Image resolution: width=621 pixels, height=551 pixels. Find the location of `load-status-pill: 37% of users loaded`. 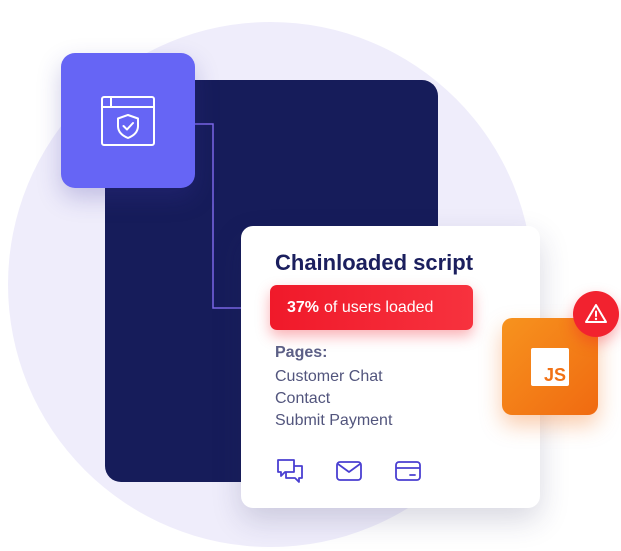

load-status-pill: 37% of users loaded is located at coordinates (371, 307).